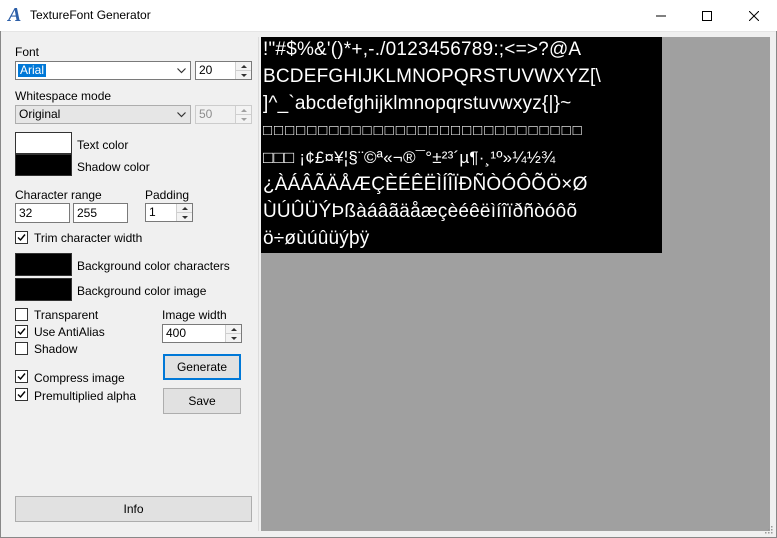  What do you see at coordinates (27, 52) in the screenshot?
I see `font-label: Font` at bounding box center [27, 52].